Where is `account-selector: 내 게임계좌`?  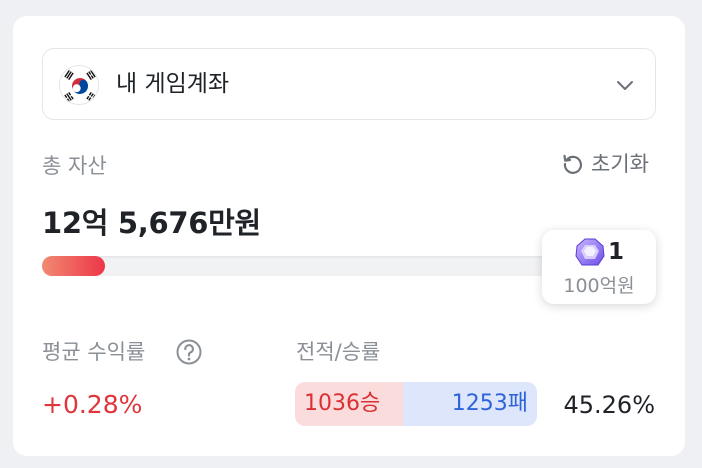 account-selector: 내 게임계좌 is located at coordinates (349, 84).